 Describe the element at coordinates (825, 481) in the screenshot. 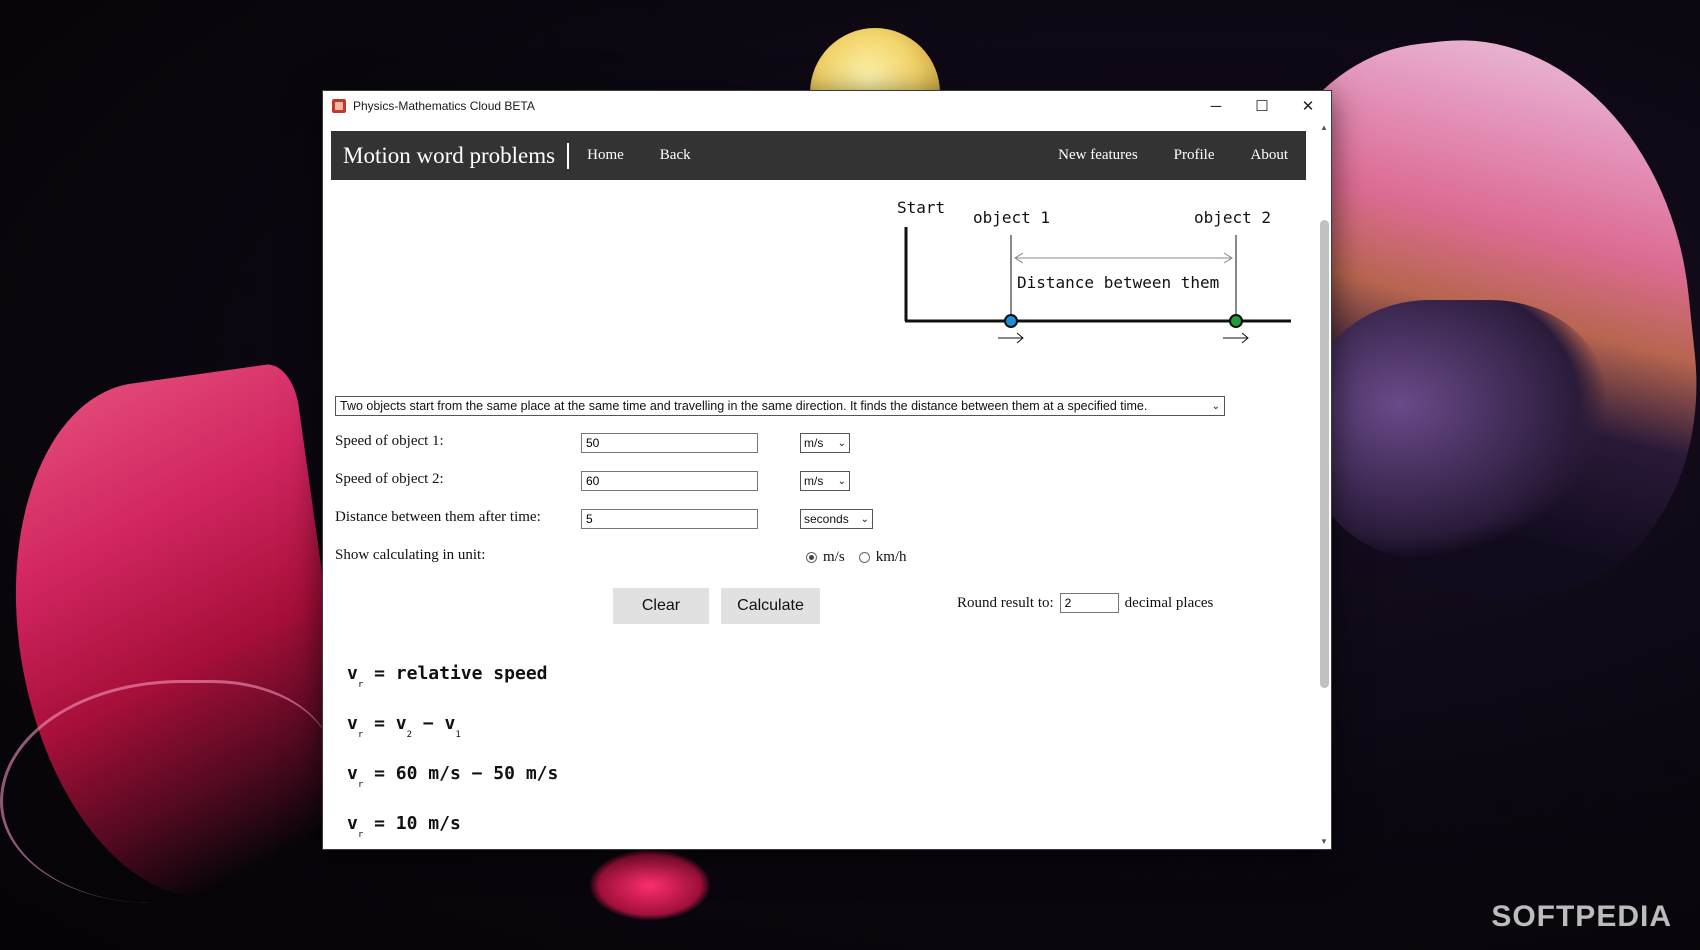

I see `speed2-unit-select: m/s ⌄` at that location.